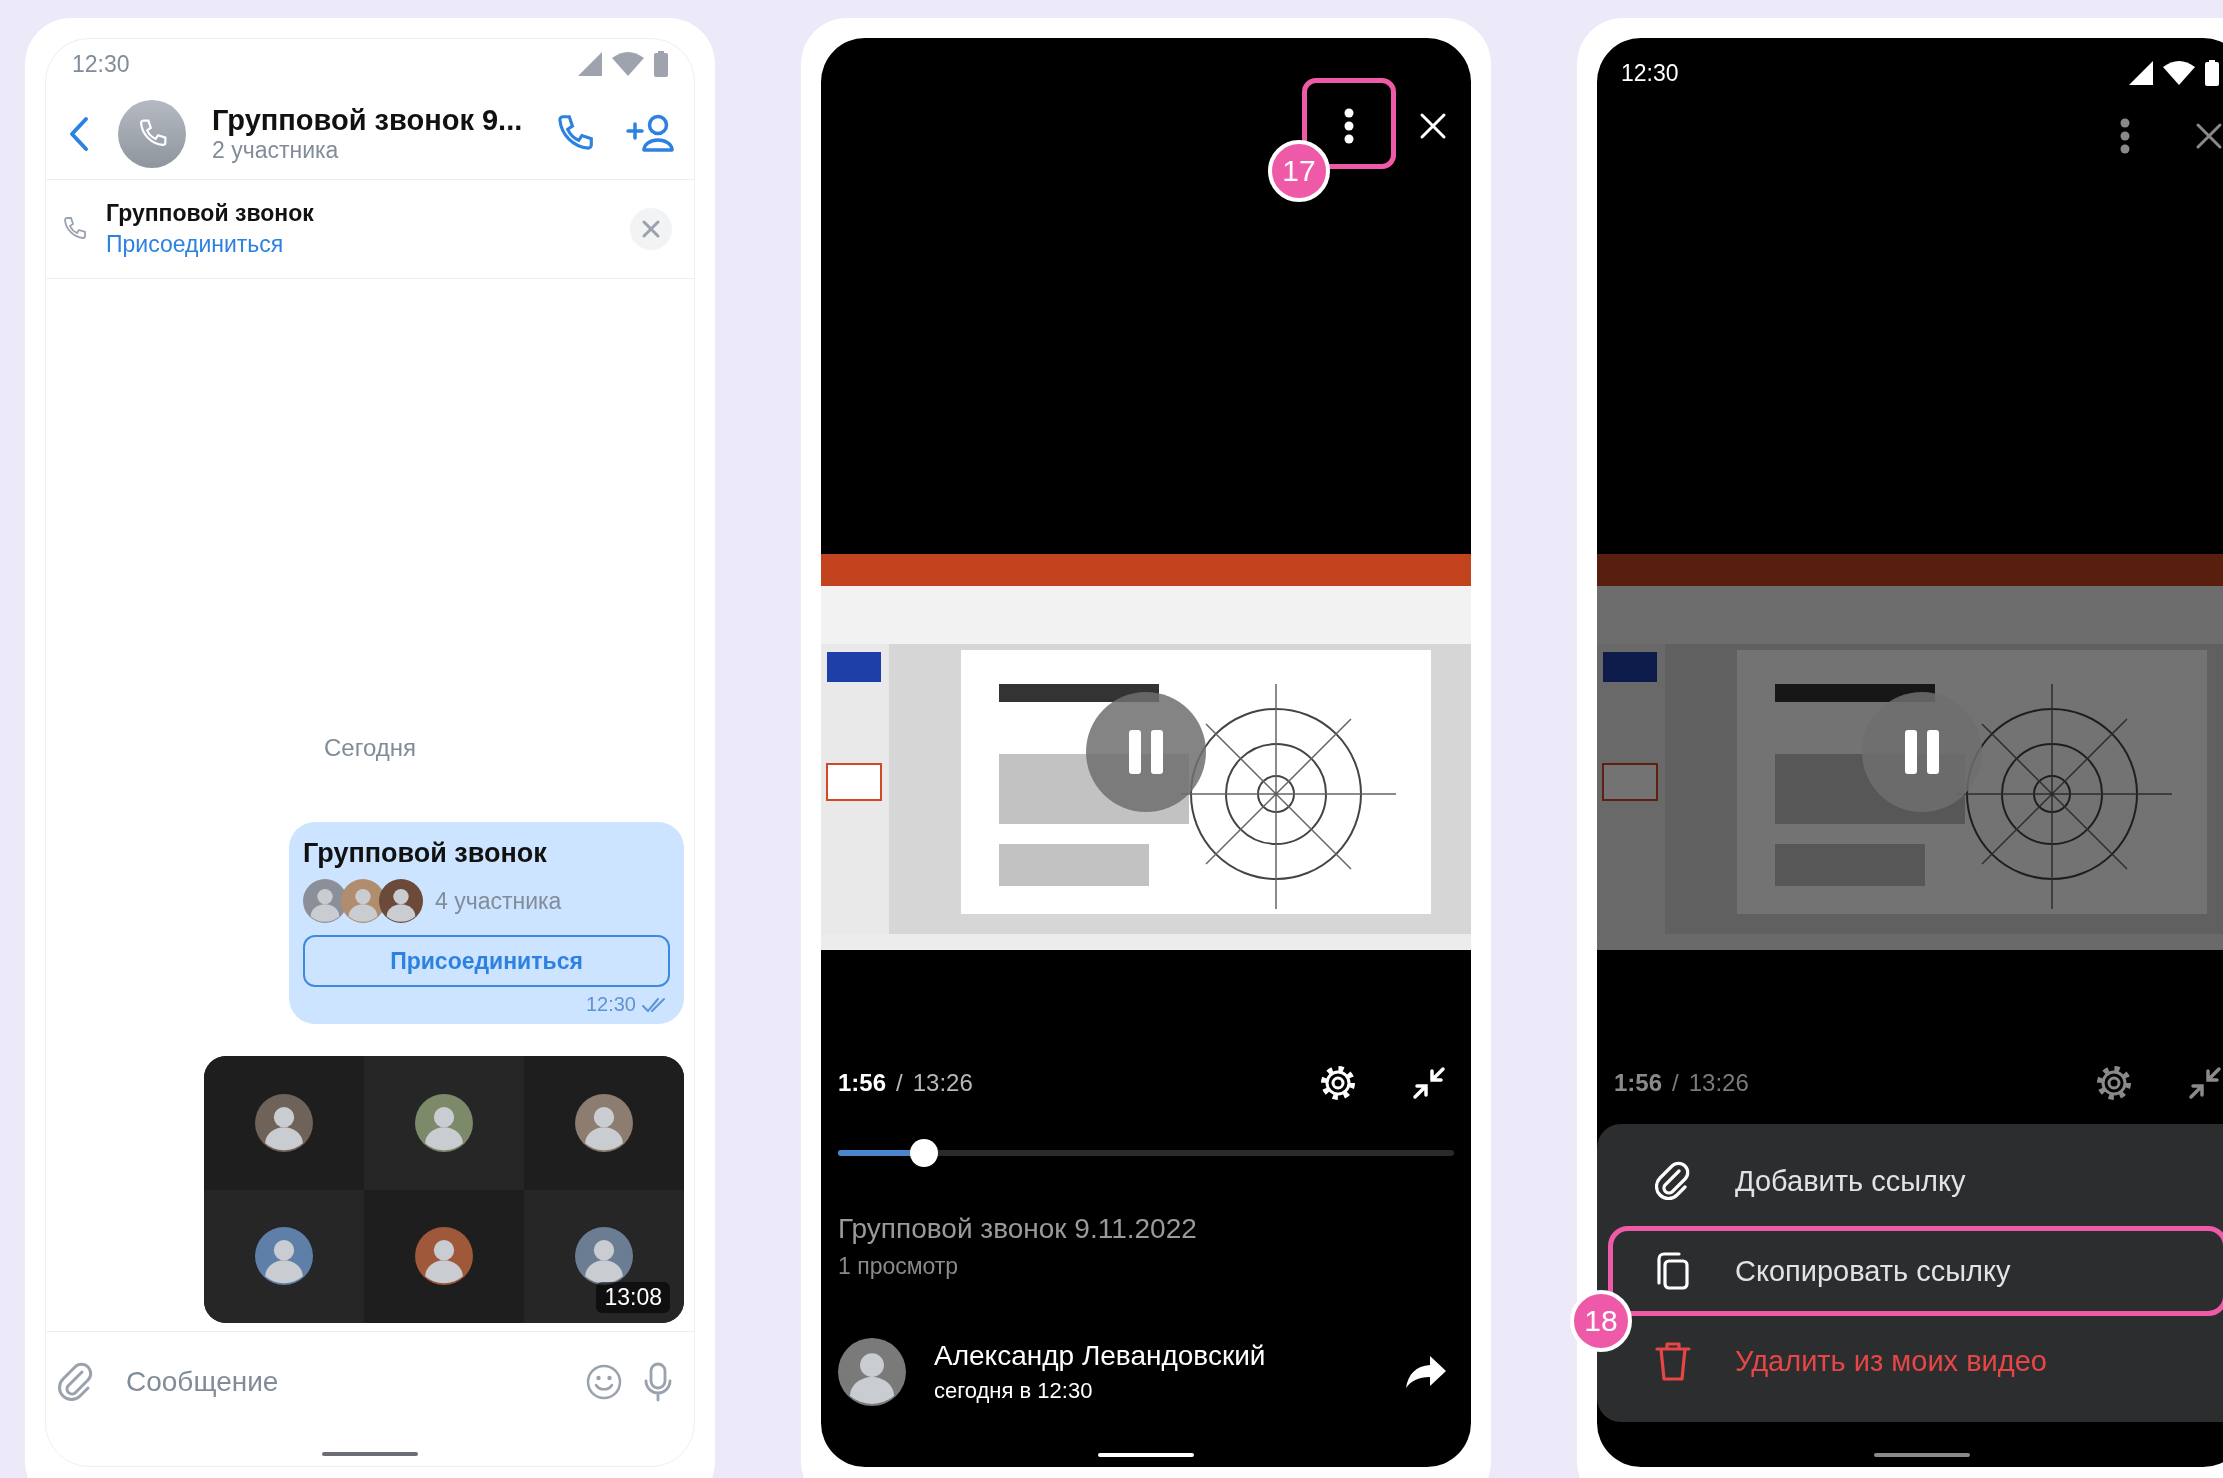 This screenshot has height=1478, width=2223. What do you see at coordinates (210, 213) in the screenshot?
I see `banner-title: Групповой звонок` at bounding box center [210, 213].